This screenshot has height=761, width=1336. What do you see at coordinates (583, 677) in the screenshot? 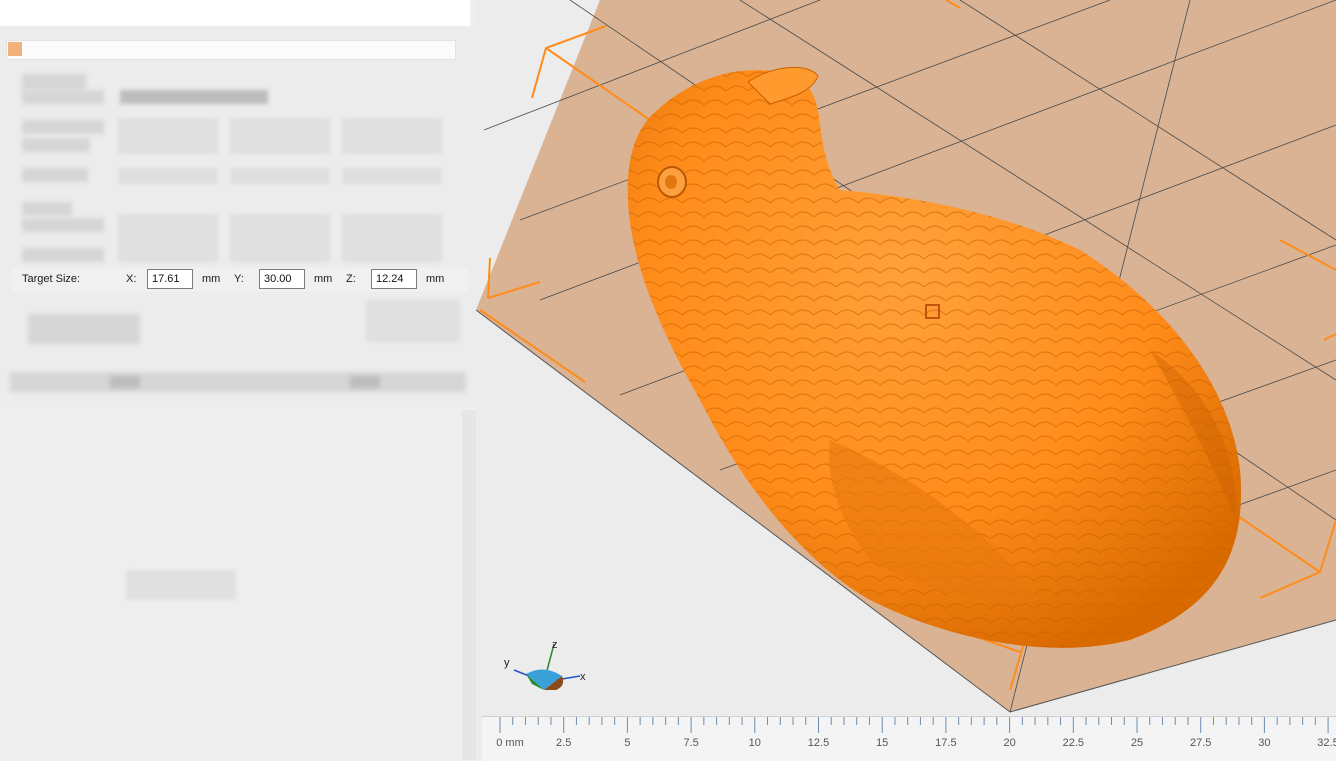
I see `x-axis-label: x` at bounding box center [583, 677].